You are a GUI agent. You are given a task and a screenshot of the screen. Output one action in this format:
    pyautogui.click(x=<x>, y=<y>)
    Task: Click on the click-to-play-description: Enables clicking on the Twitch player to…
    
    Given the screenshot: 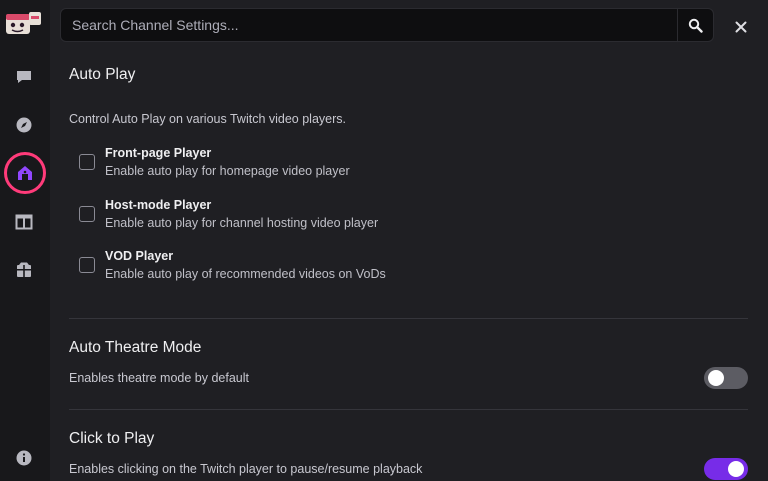 What is the action you would take?
    pyautogui.click(x=246, y=469)
    